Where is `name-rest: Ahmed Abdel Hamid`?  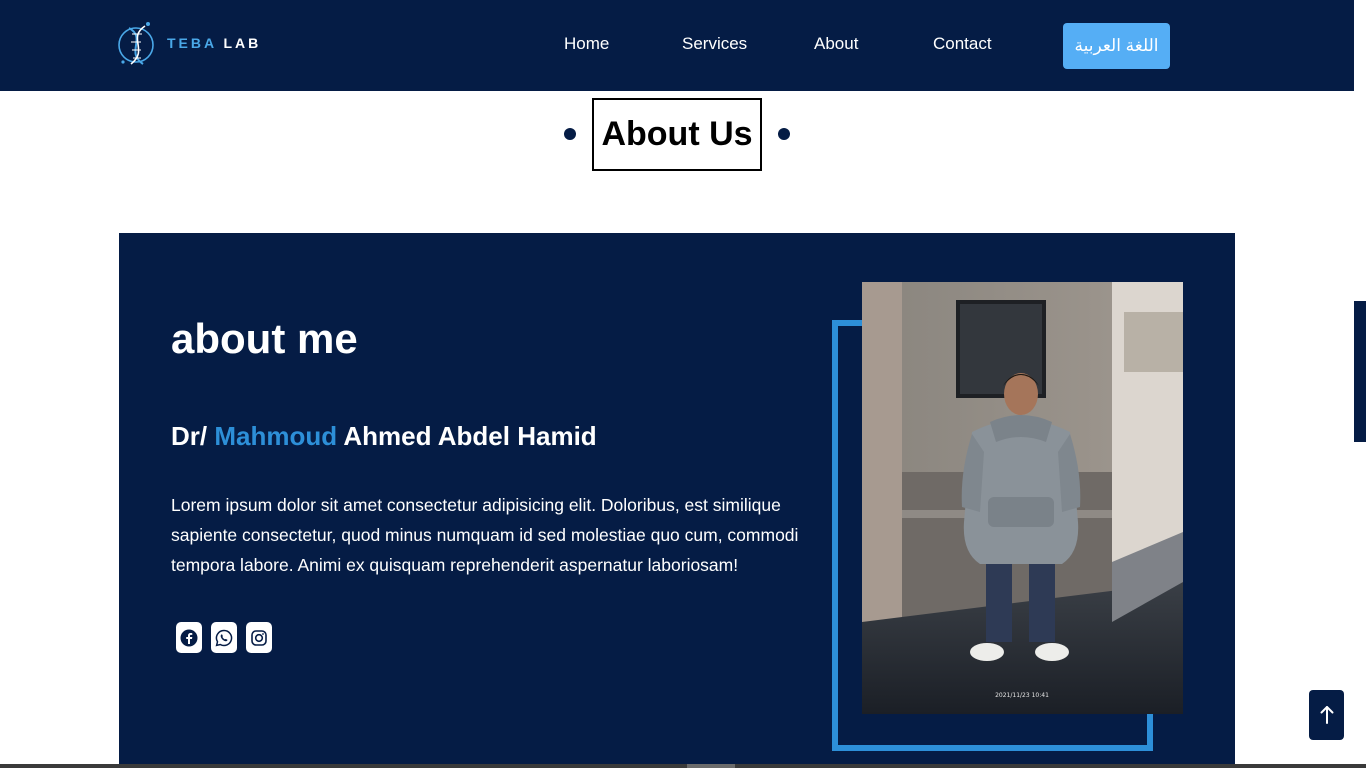 name-rest: Ahmed Abdel Hamid is located at coordinates (470, 436).